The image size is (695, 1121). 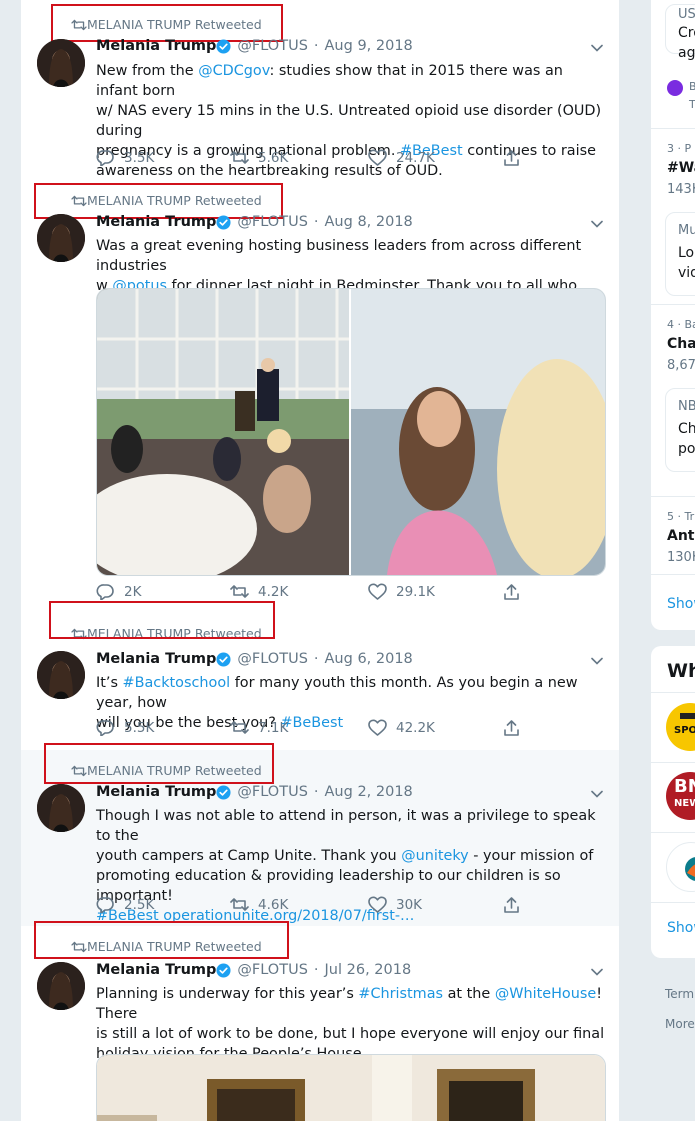 I want to click on tweet-date: Aug 6, 2018, so click(x=369, y=659).